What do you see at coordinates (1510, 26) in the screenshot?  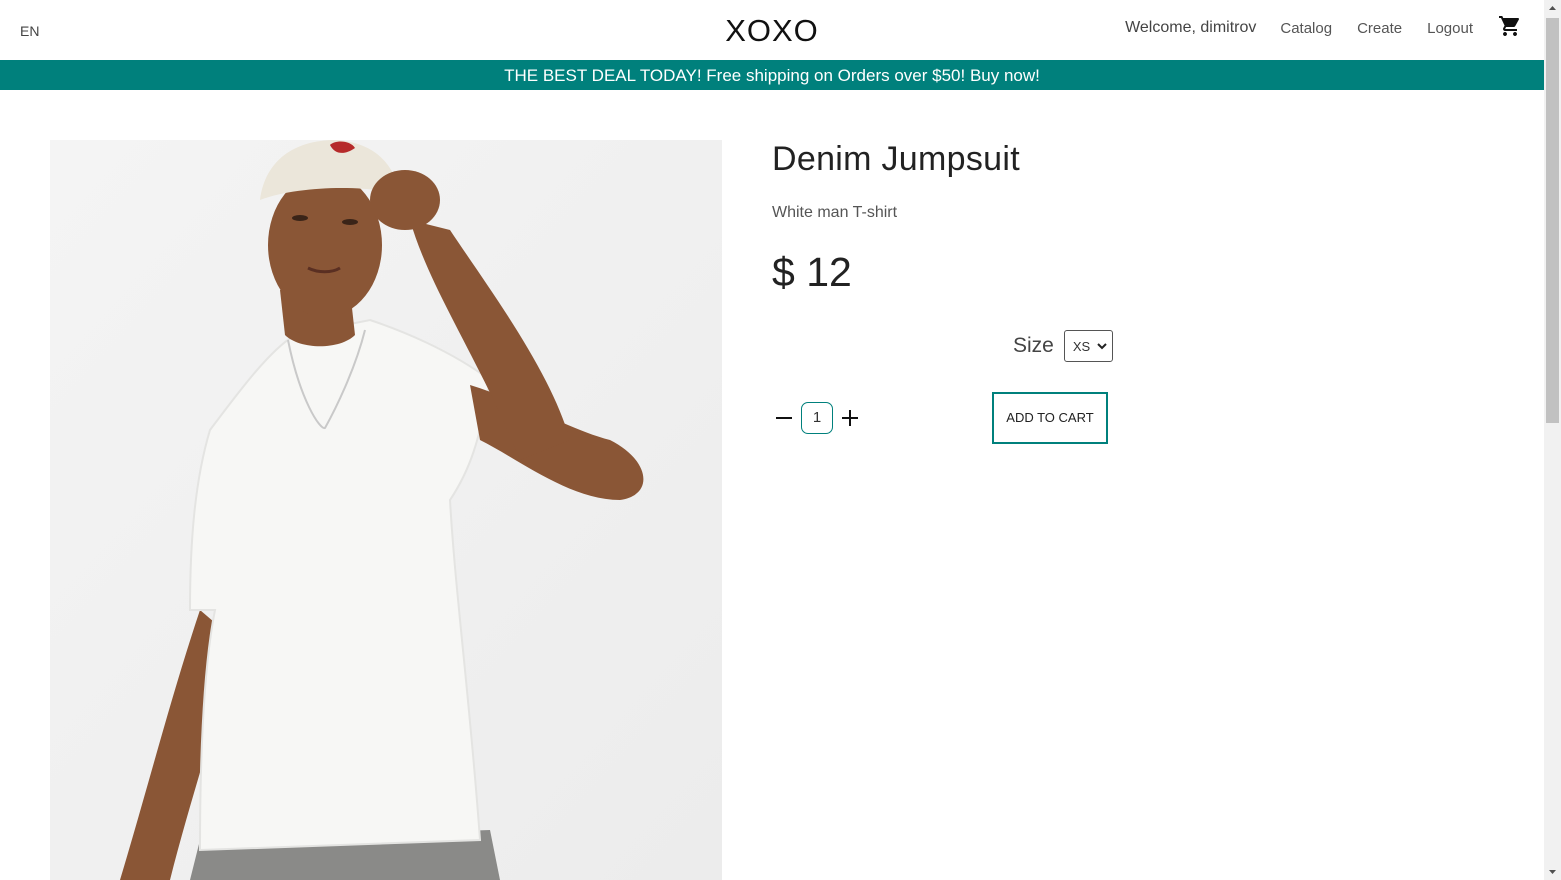 I see `shopping-cart-icon` at bounding box center [1510, 26].